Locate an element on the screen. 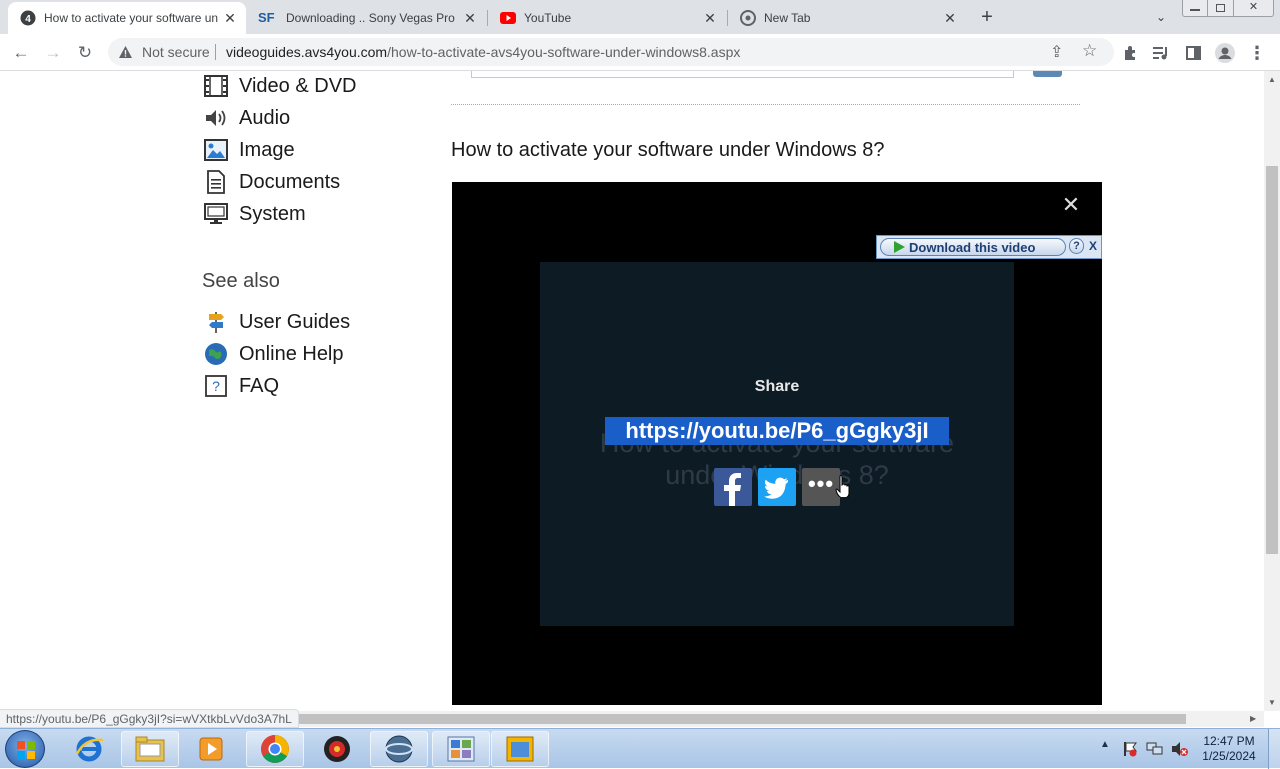 The height and width of the screenshot is (769, 1280). tab-new-tab: New Tab ✕ is located at coordinates (847, 18).